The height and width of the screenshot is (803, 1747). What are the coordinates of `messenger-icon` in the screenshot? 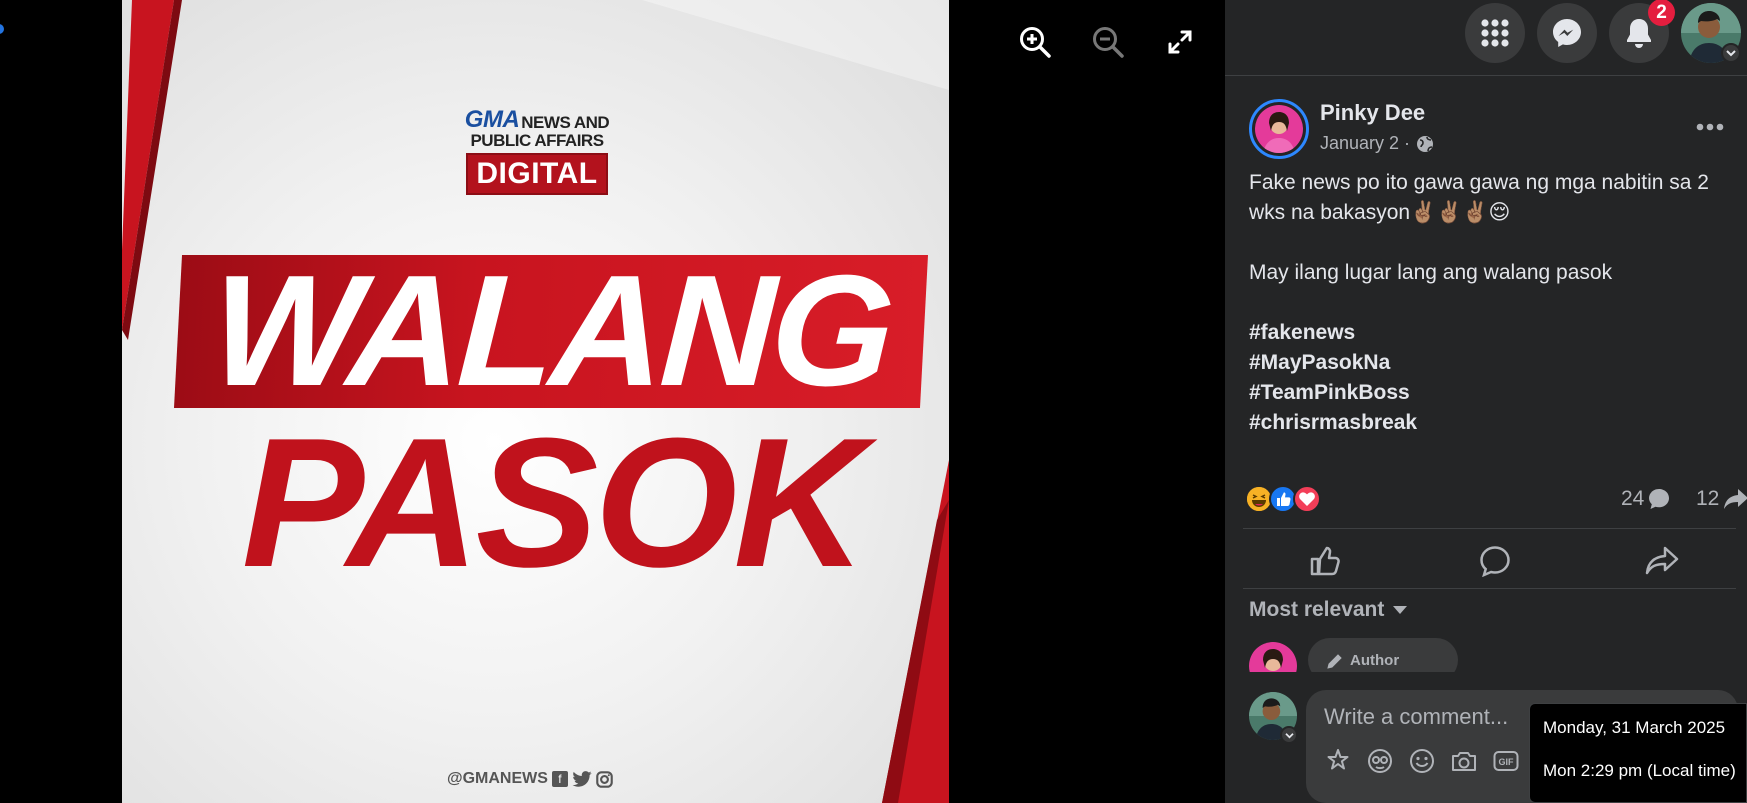 It's located at (1567, 33).